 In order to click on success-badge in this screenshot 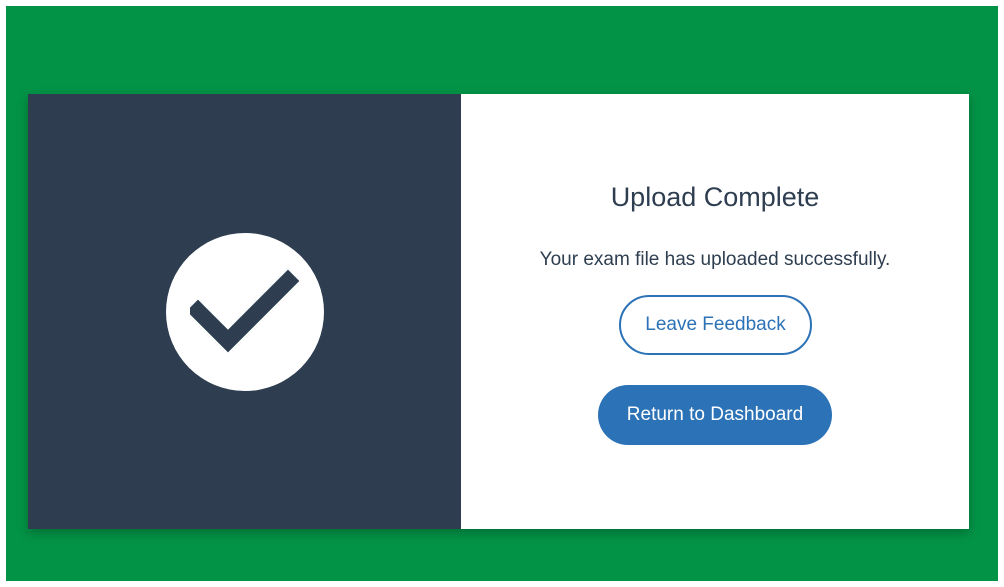, I will do `click(244, 311)`.